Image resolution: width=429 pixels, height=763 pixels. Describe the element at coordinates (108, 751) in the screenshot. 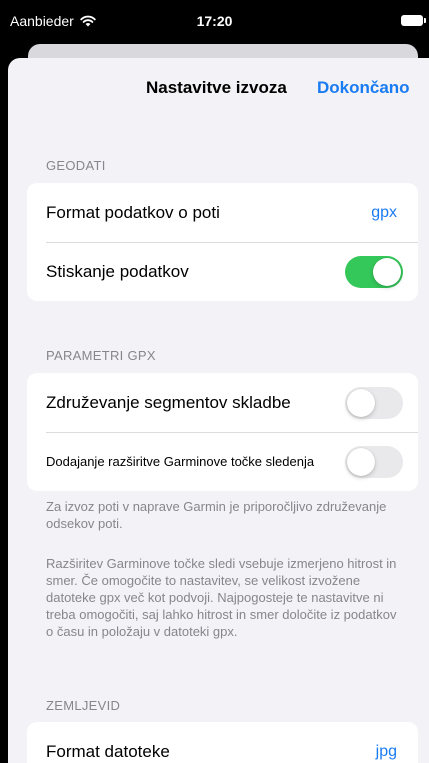

I see `file-format-label: Format datoteke` at that location.